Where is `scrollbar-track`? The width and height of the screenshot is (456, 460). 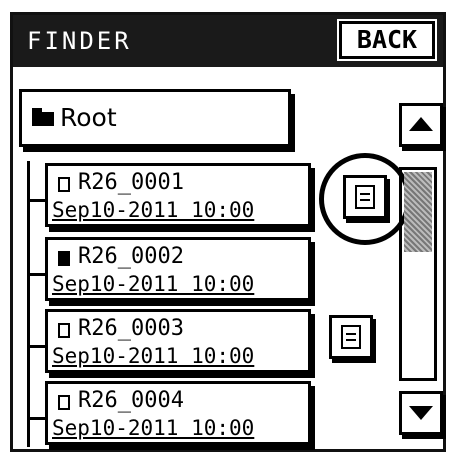
scrollbar-track is located at coordinates (418, 274).